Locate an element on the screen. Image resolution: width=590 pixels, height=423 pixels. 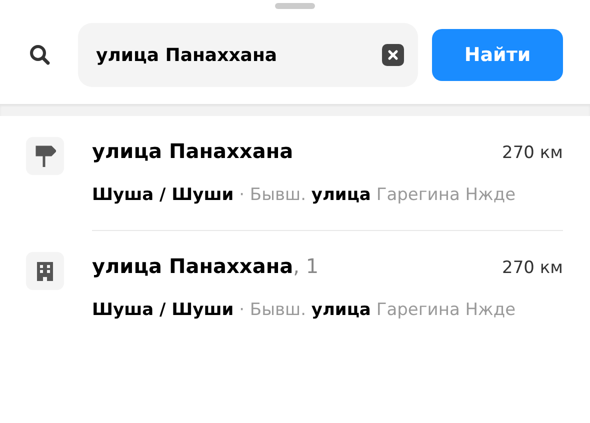
drag-handle is located at coordinates (295, 6).